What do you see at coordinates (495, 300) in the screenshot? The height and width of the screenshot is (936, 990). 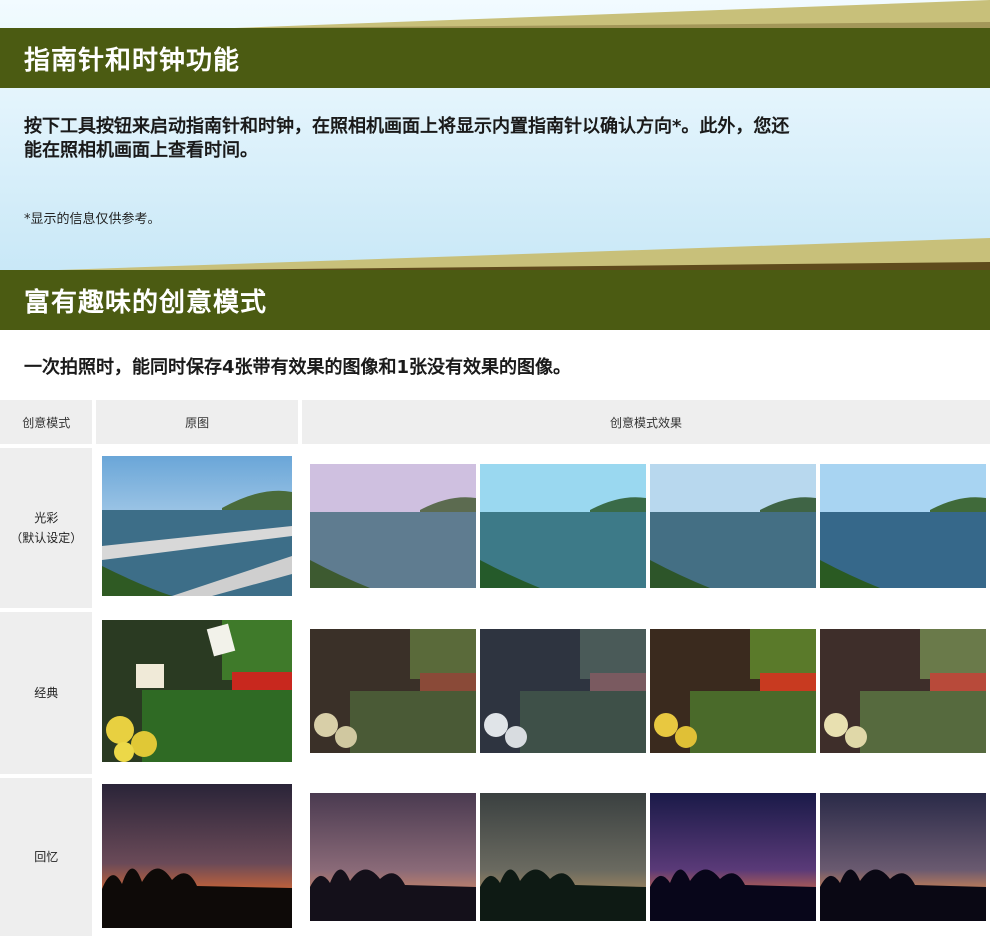 I see `creative-mode-heading-bar: 富有趣味的创意模式` at bounding box center [495, 300].